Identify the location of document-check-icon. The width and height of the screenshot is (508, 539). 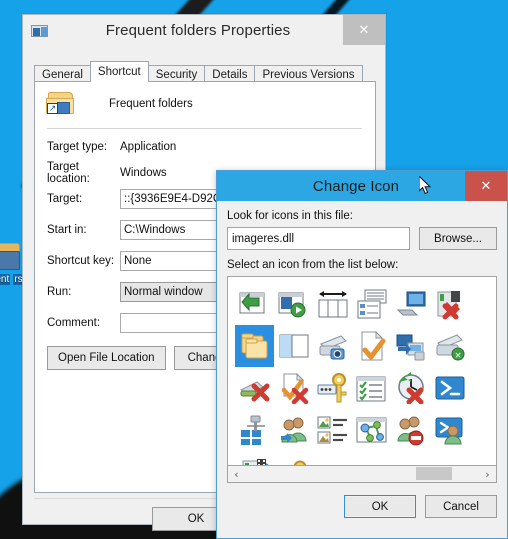
(373, 345).